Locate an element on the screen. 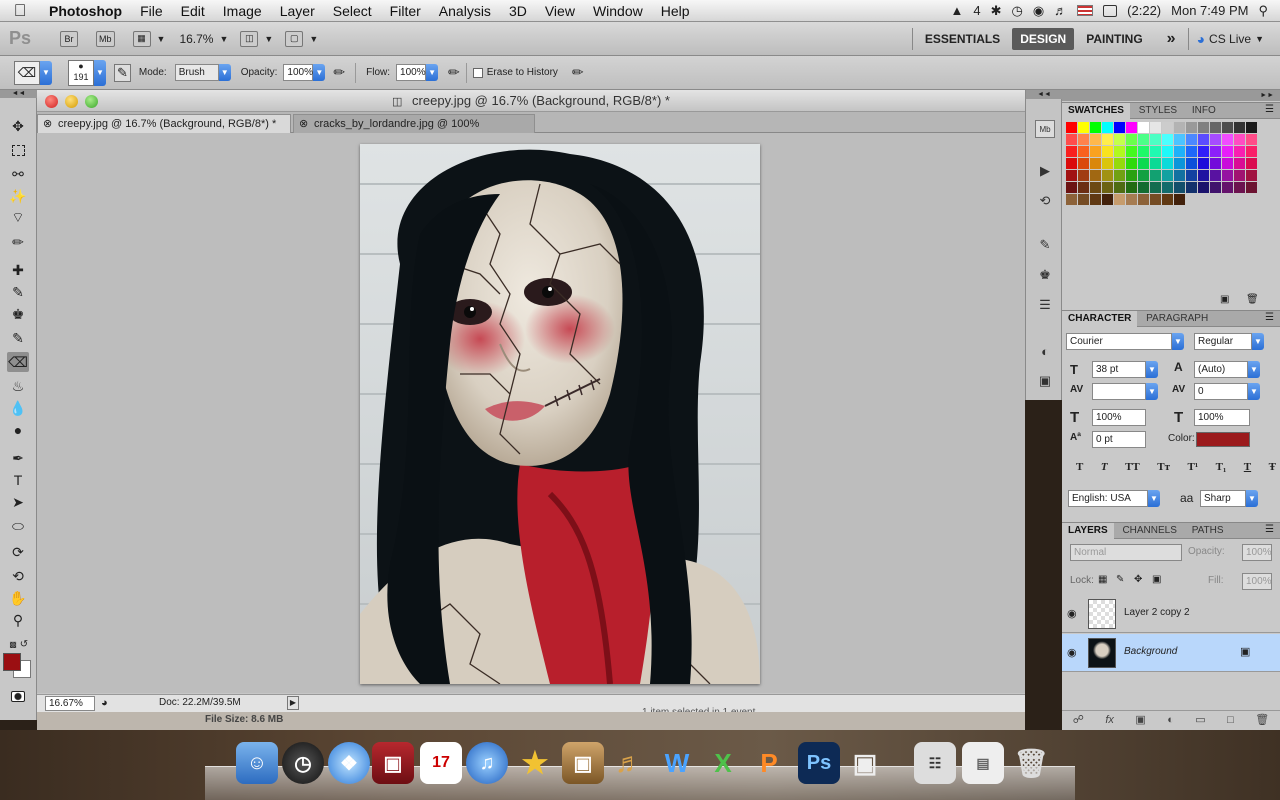 Image resolution: width=1280 pixels, height=800 pixels. eraser-tool-icon: ⌫ is located at coordinates (18, 362).